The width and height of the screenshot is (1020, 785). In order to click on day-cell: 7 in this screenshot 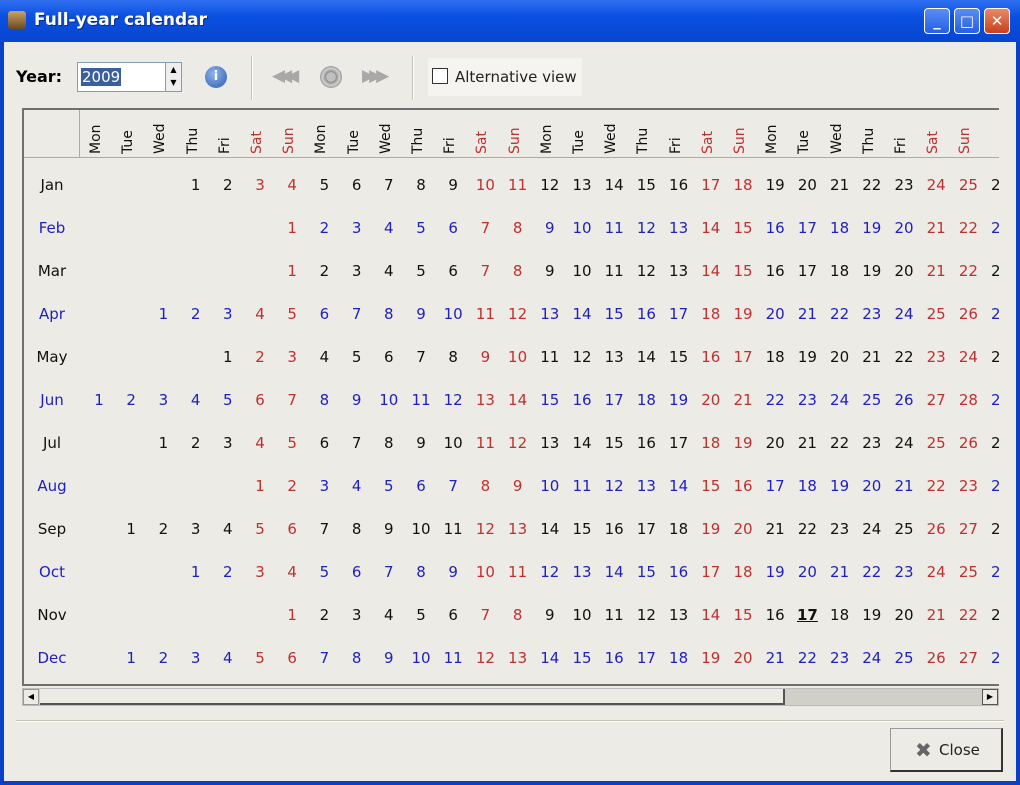, I will do `click(324, 658)`.